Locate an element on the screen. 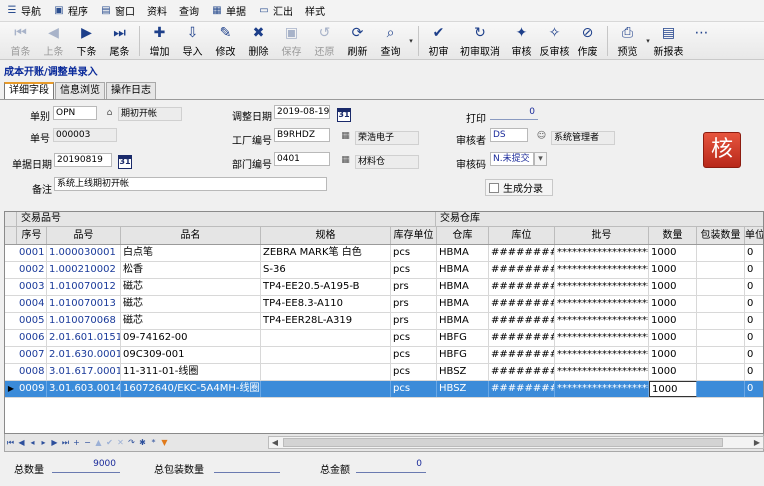 The height and width of the screenshot is (486, 764). nav-button-11-icon: ↷ is located at coordinates (131, 443).